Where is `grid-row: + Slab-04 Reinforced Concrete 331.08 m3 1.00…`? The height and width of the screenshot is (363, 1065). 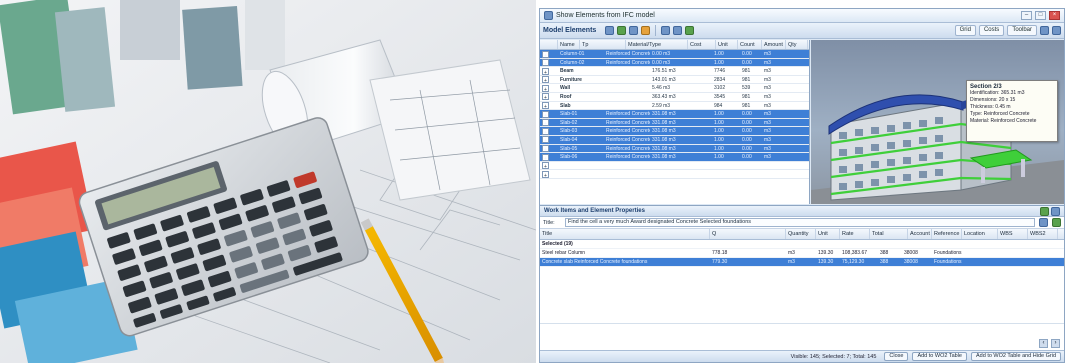 grid-row: + Slab-04 Reinforced Concrete 331.08 m3 1.00… is located at coordinates (674, 140).